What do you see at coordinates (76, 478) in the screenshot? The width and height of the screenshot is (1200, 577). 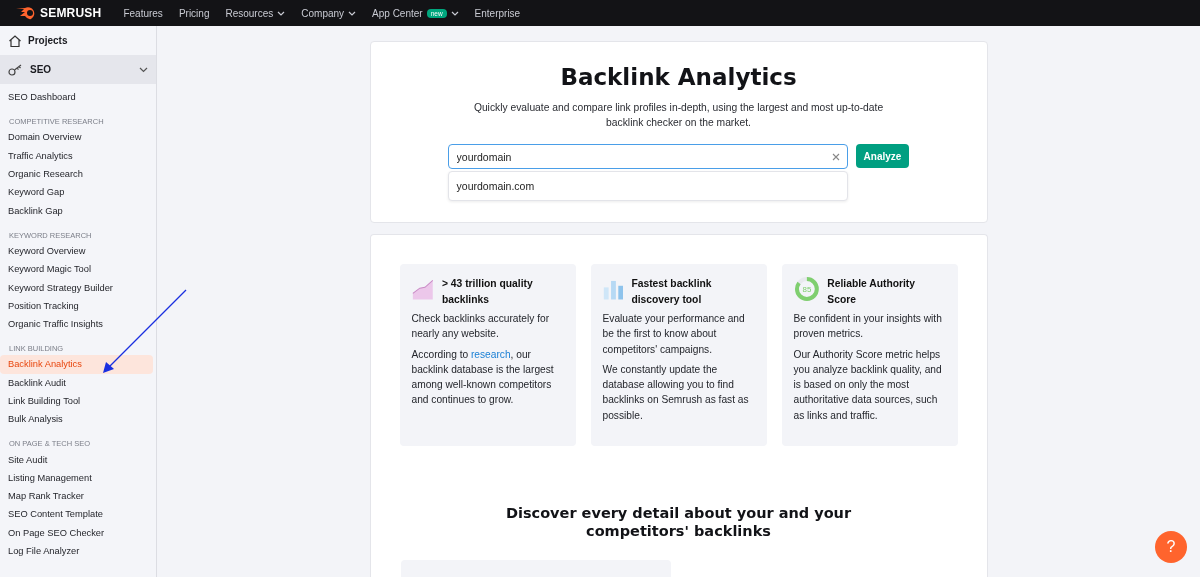 I see `sidebar-item: Listing Management` at bounding box center [76, 478].